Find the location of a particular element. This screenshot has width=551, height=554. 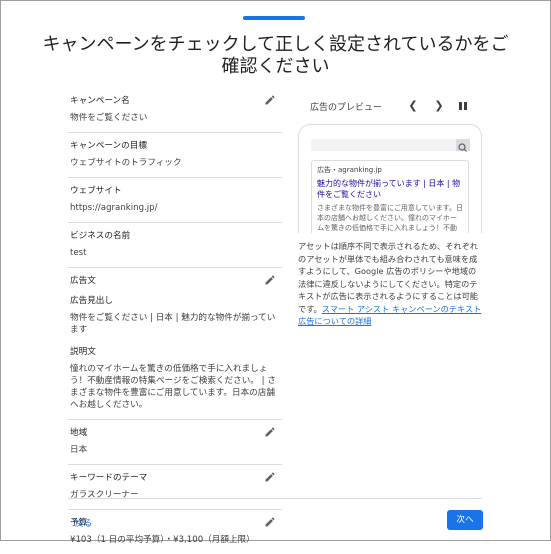

section-title: キーワードのテーマ is located at coordinates (109, 478).